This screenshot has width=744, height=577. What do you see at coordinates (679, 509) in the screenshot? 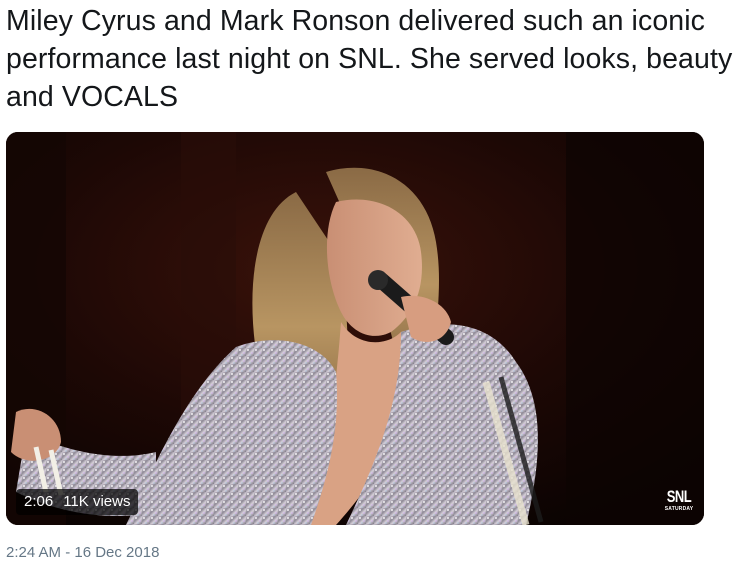
I see `snl-logo-subtitle: SATURDAY` at bounding box center [679, 509].